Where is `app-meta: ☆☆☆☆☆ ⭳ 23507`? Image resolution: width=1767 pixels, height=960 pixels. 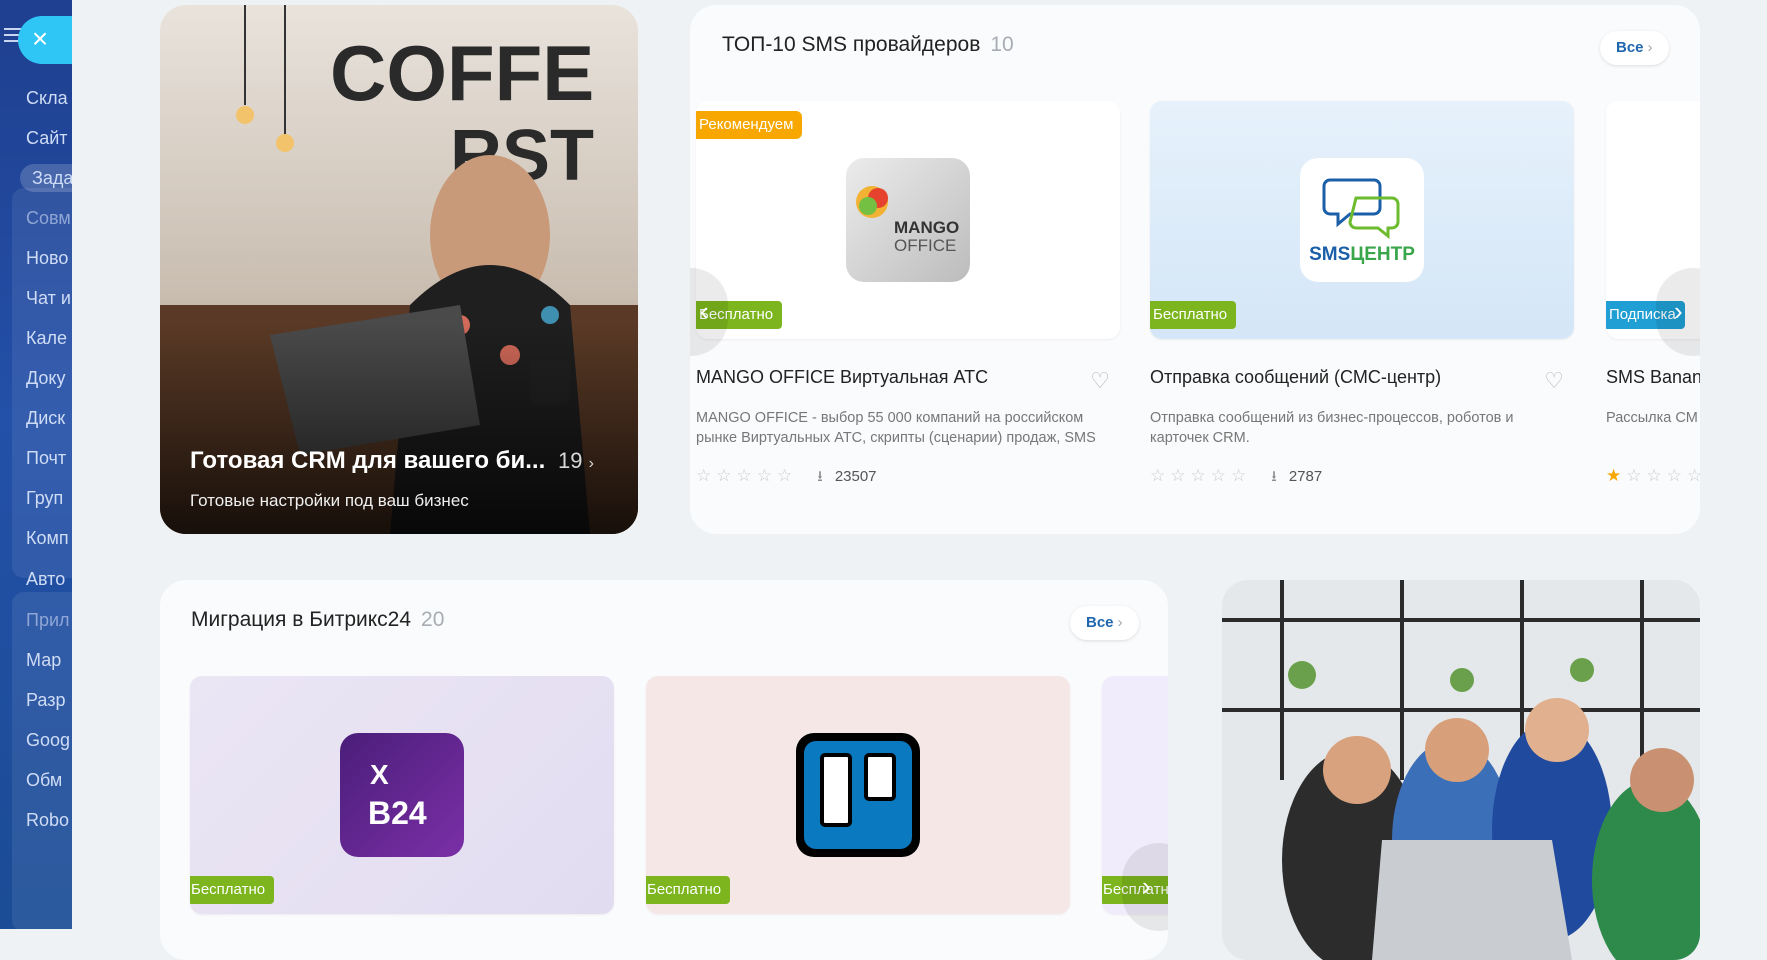 app-meta: ☆☆☆☆☆ ⭳ 23507 is located at coordinates (908, 478).